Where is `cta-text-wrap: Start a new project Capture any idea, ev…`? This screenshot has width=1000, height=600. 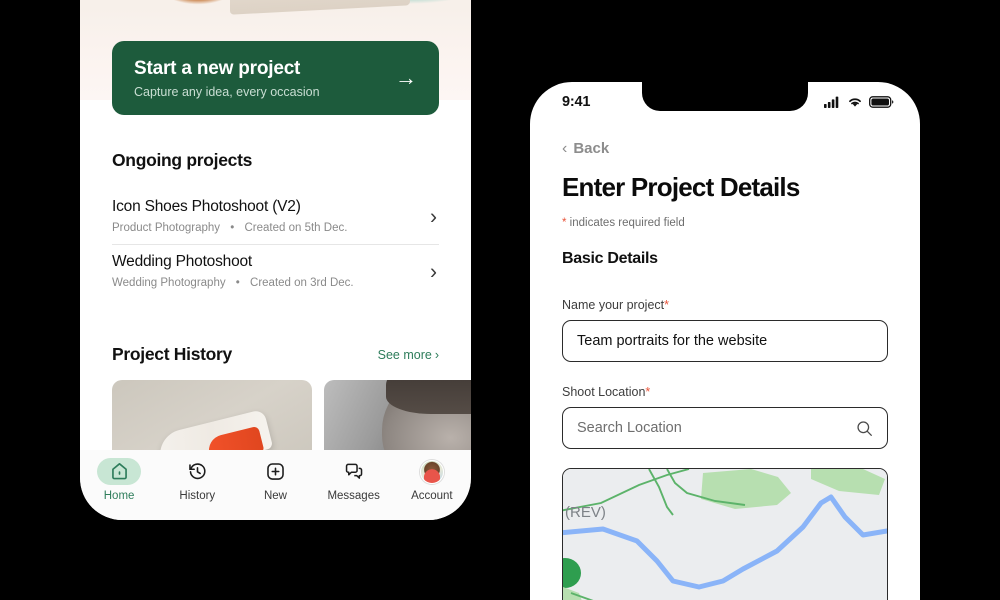
cta-text-wrap: Start a new project Capture any idea, ev… is located at coordinates (227, 78).